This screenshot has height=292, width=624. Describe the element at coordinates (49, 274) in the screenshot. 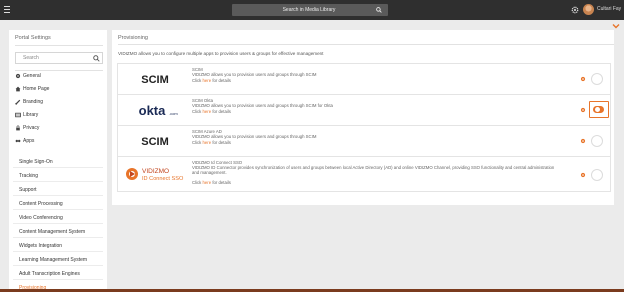

I see `sidebar-subitem-label: Adult Transcription Engines` at that location.